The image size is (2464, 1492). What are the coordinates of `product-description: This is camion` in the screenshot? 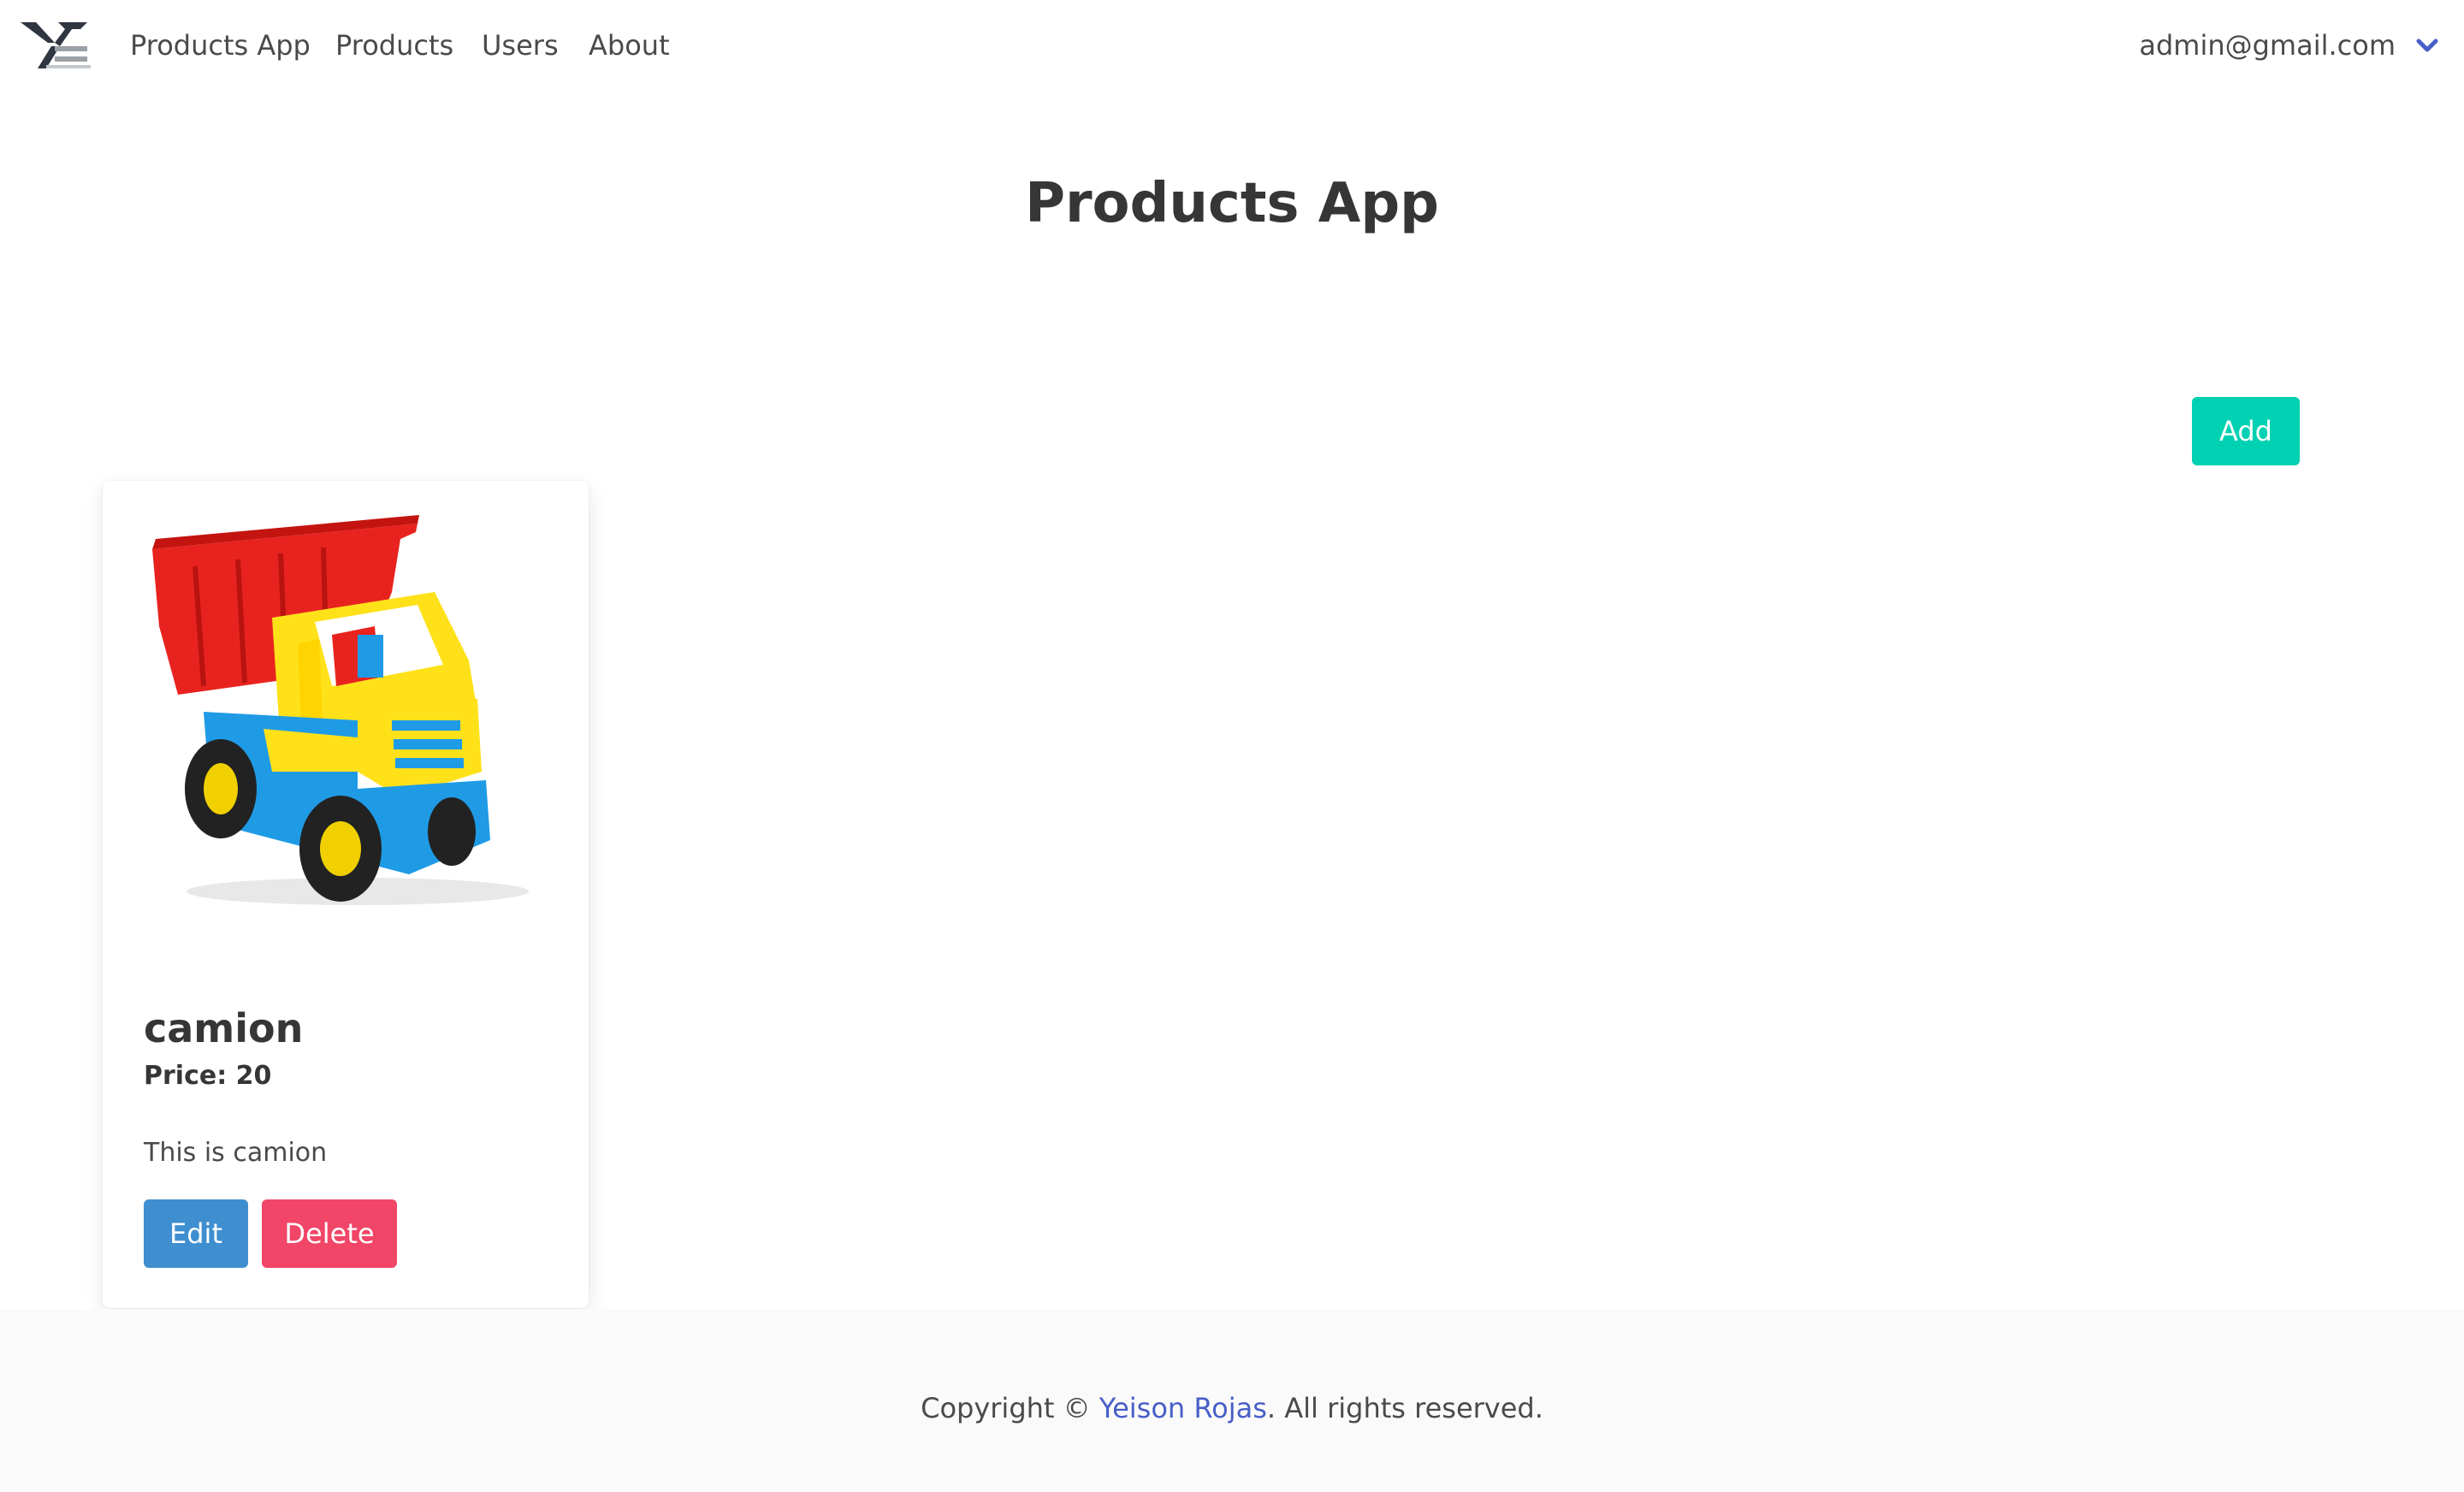 It's located at (236, 1153).